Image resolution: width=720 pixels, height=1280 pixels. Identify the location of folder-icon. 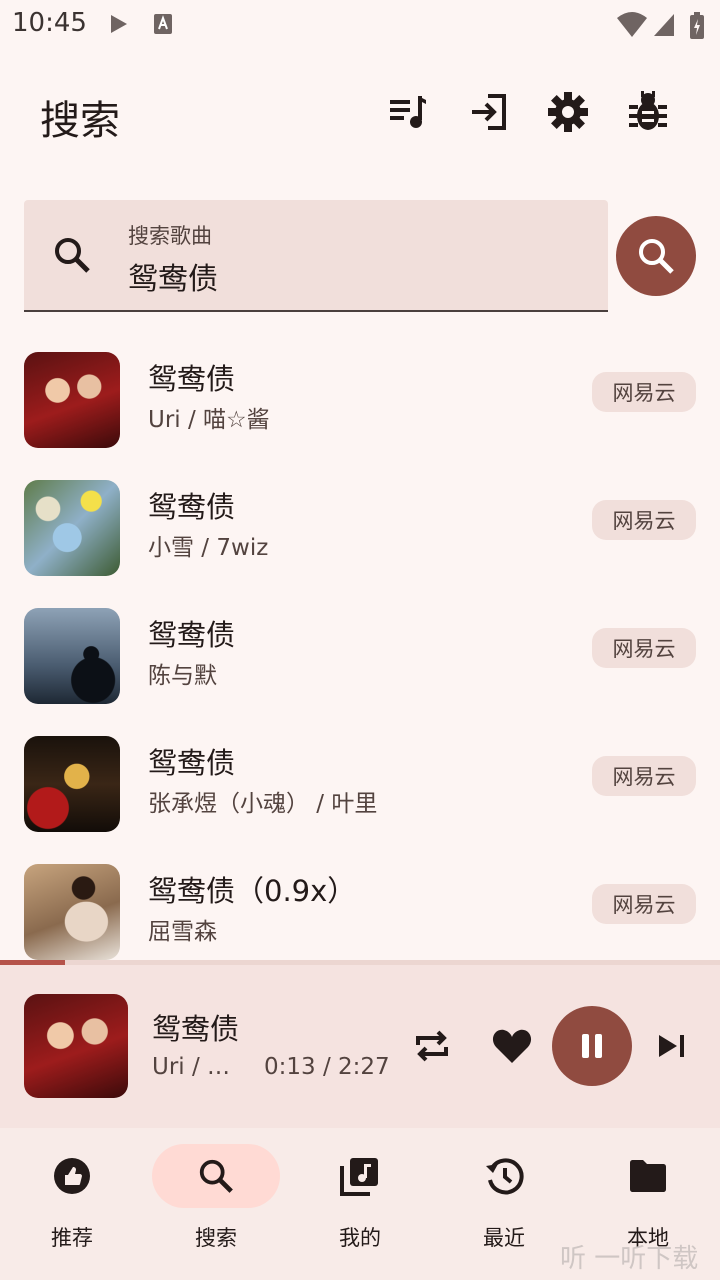
(648, 1176).